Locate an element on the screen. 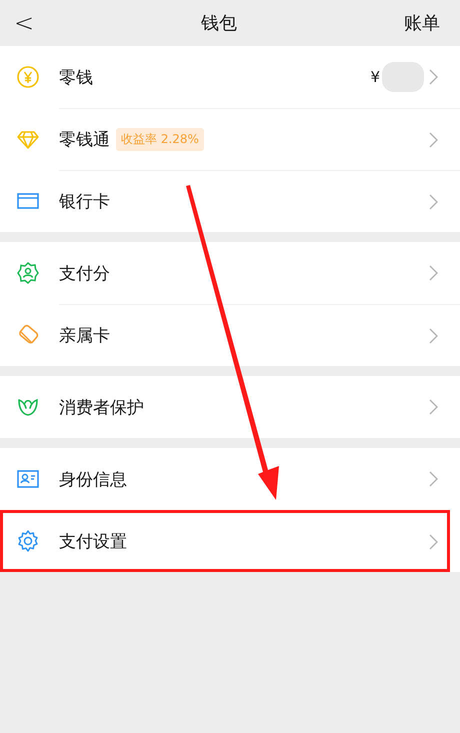 Image resolution: width=460 pixels, height=733 pixels. settings-icon is located at coordinates (28, 541).